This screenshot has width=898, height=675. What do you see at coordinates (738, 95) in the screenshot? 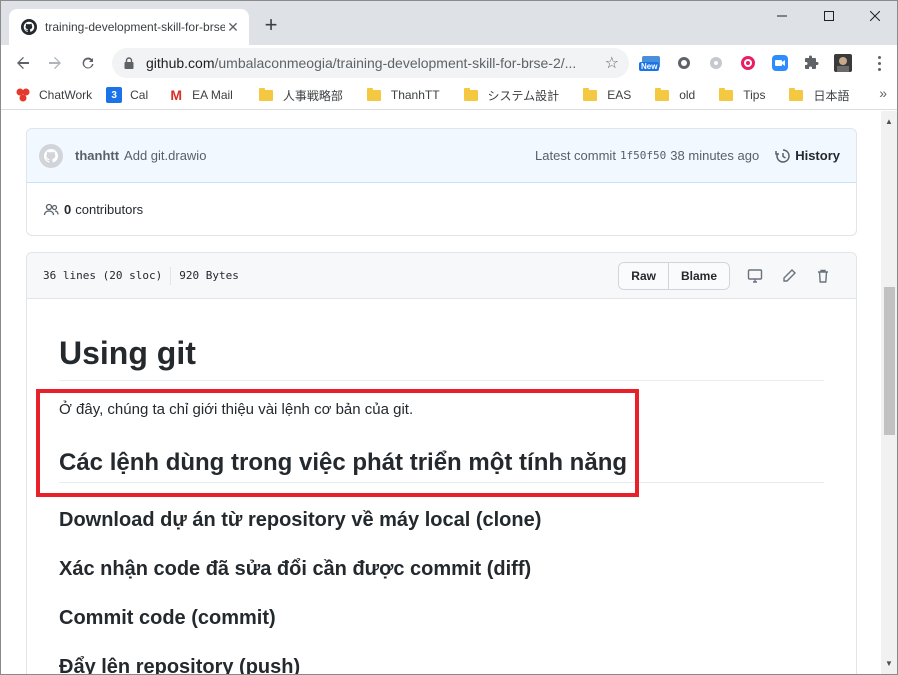
I see `bookmark-folder-tips: Tips` at bounding box center [738, 95].